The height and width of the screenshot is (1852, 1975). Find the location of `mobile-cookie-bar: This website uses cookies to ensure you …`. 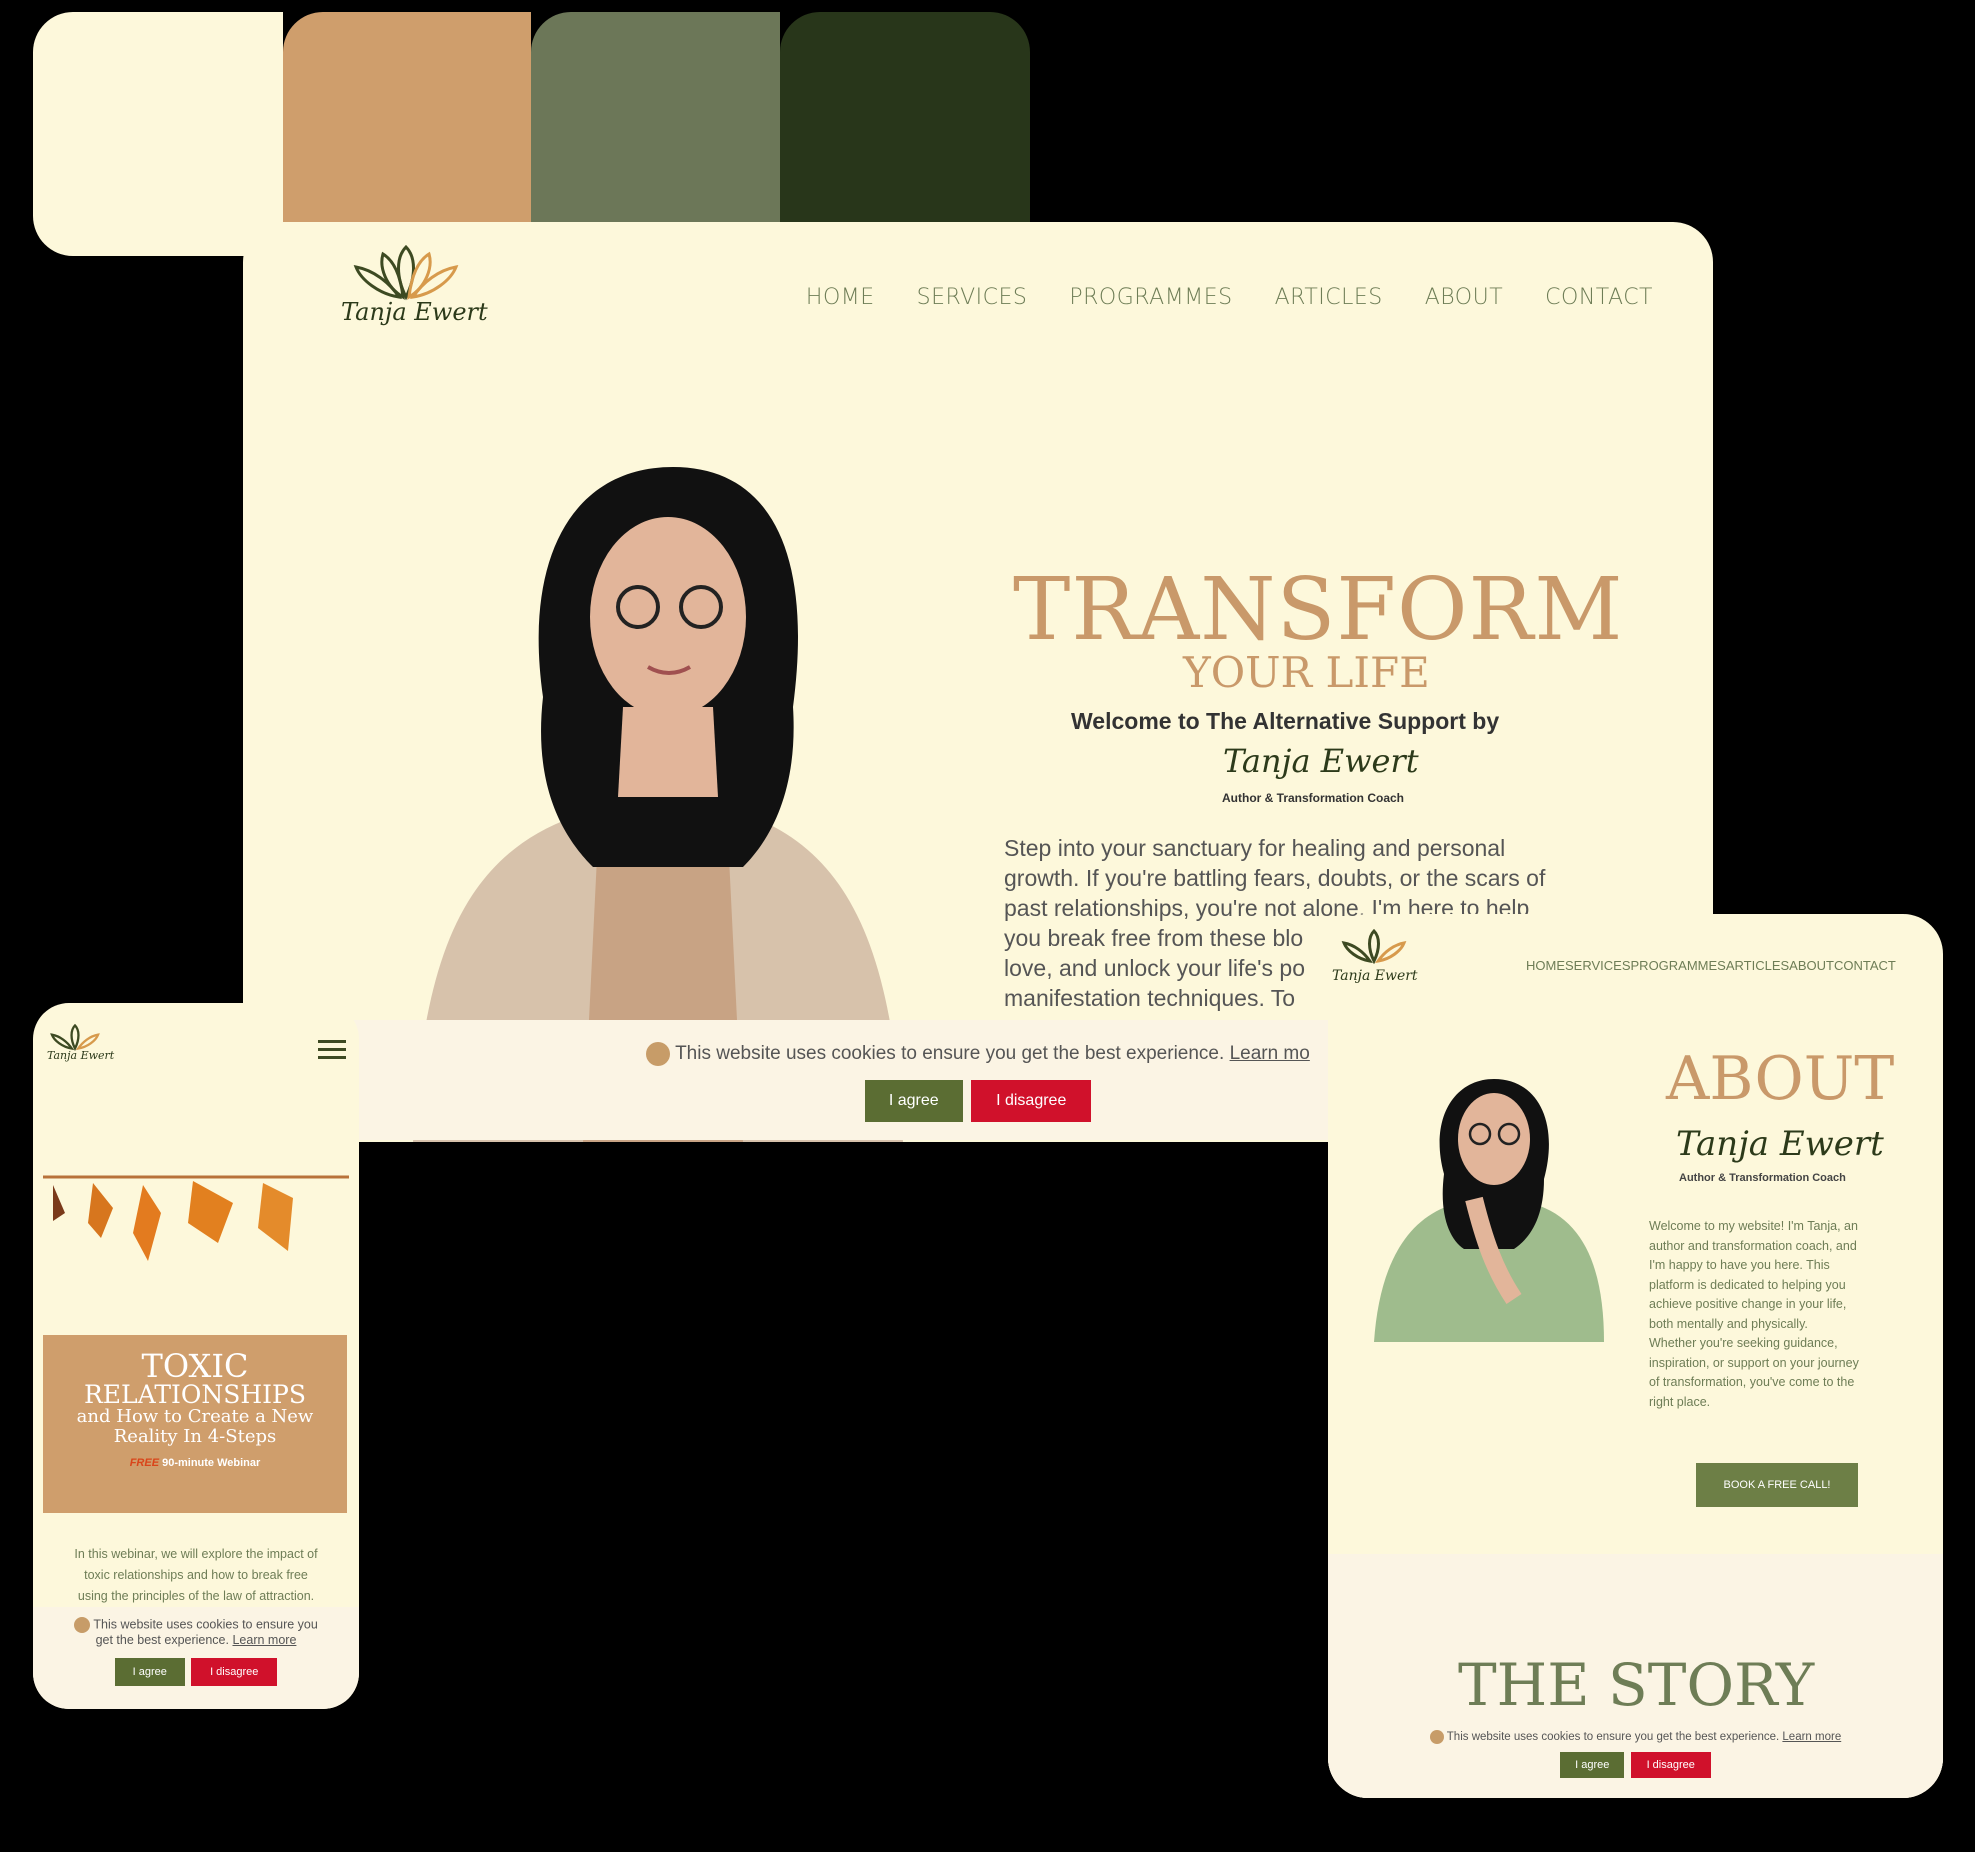

mobile-cookie-bar: This website uses cookies to ensure you … is located at coordinates (196, 1658).